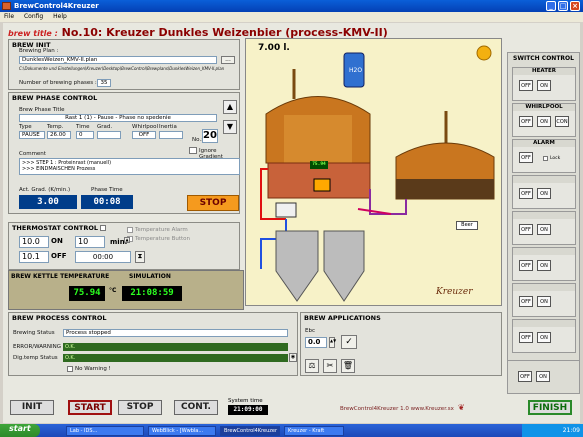  What do you see at coordinates (356, 70) in the screenshot?
I see `h2o-label: H2O` at bounding box center [356, 70].